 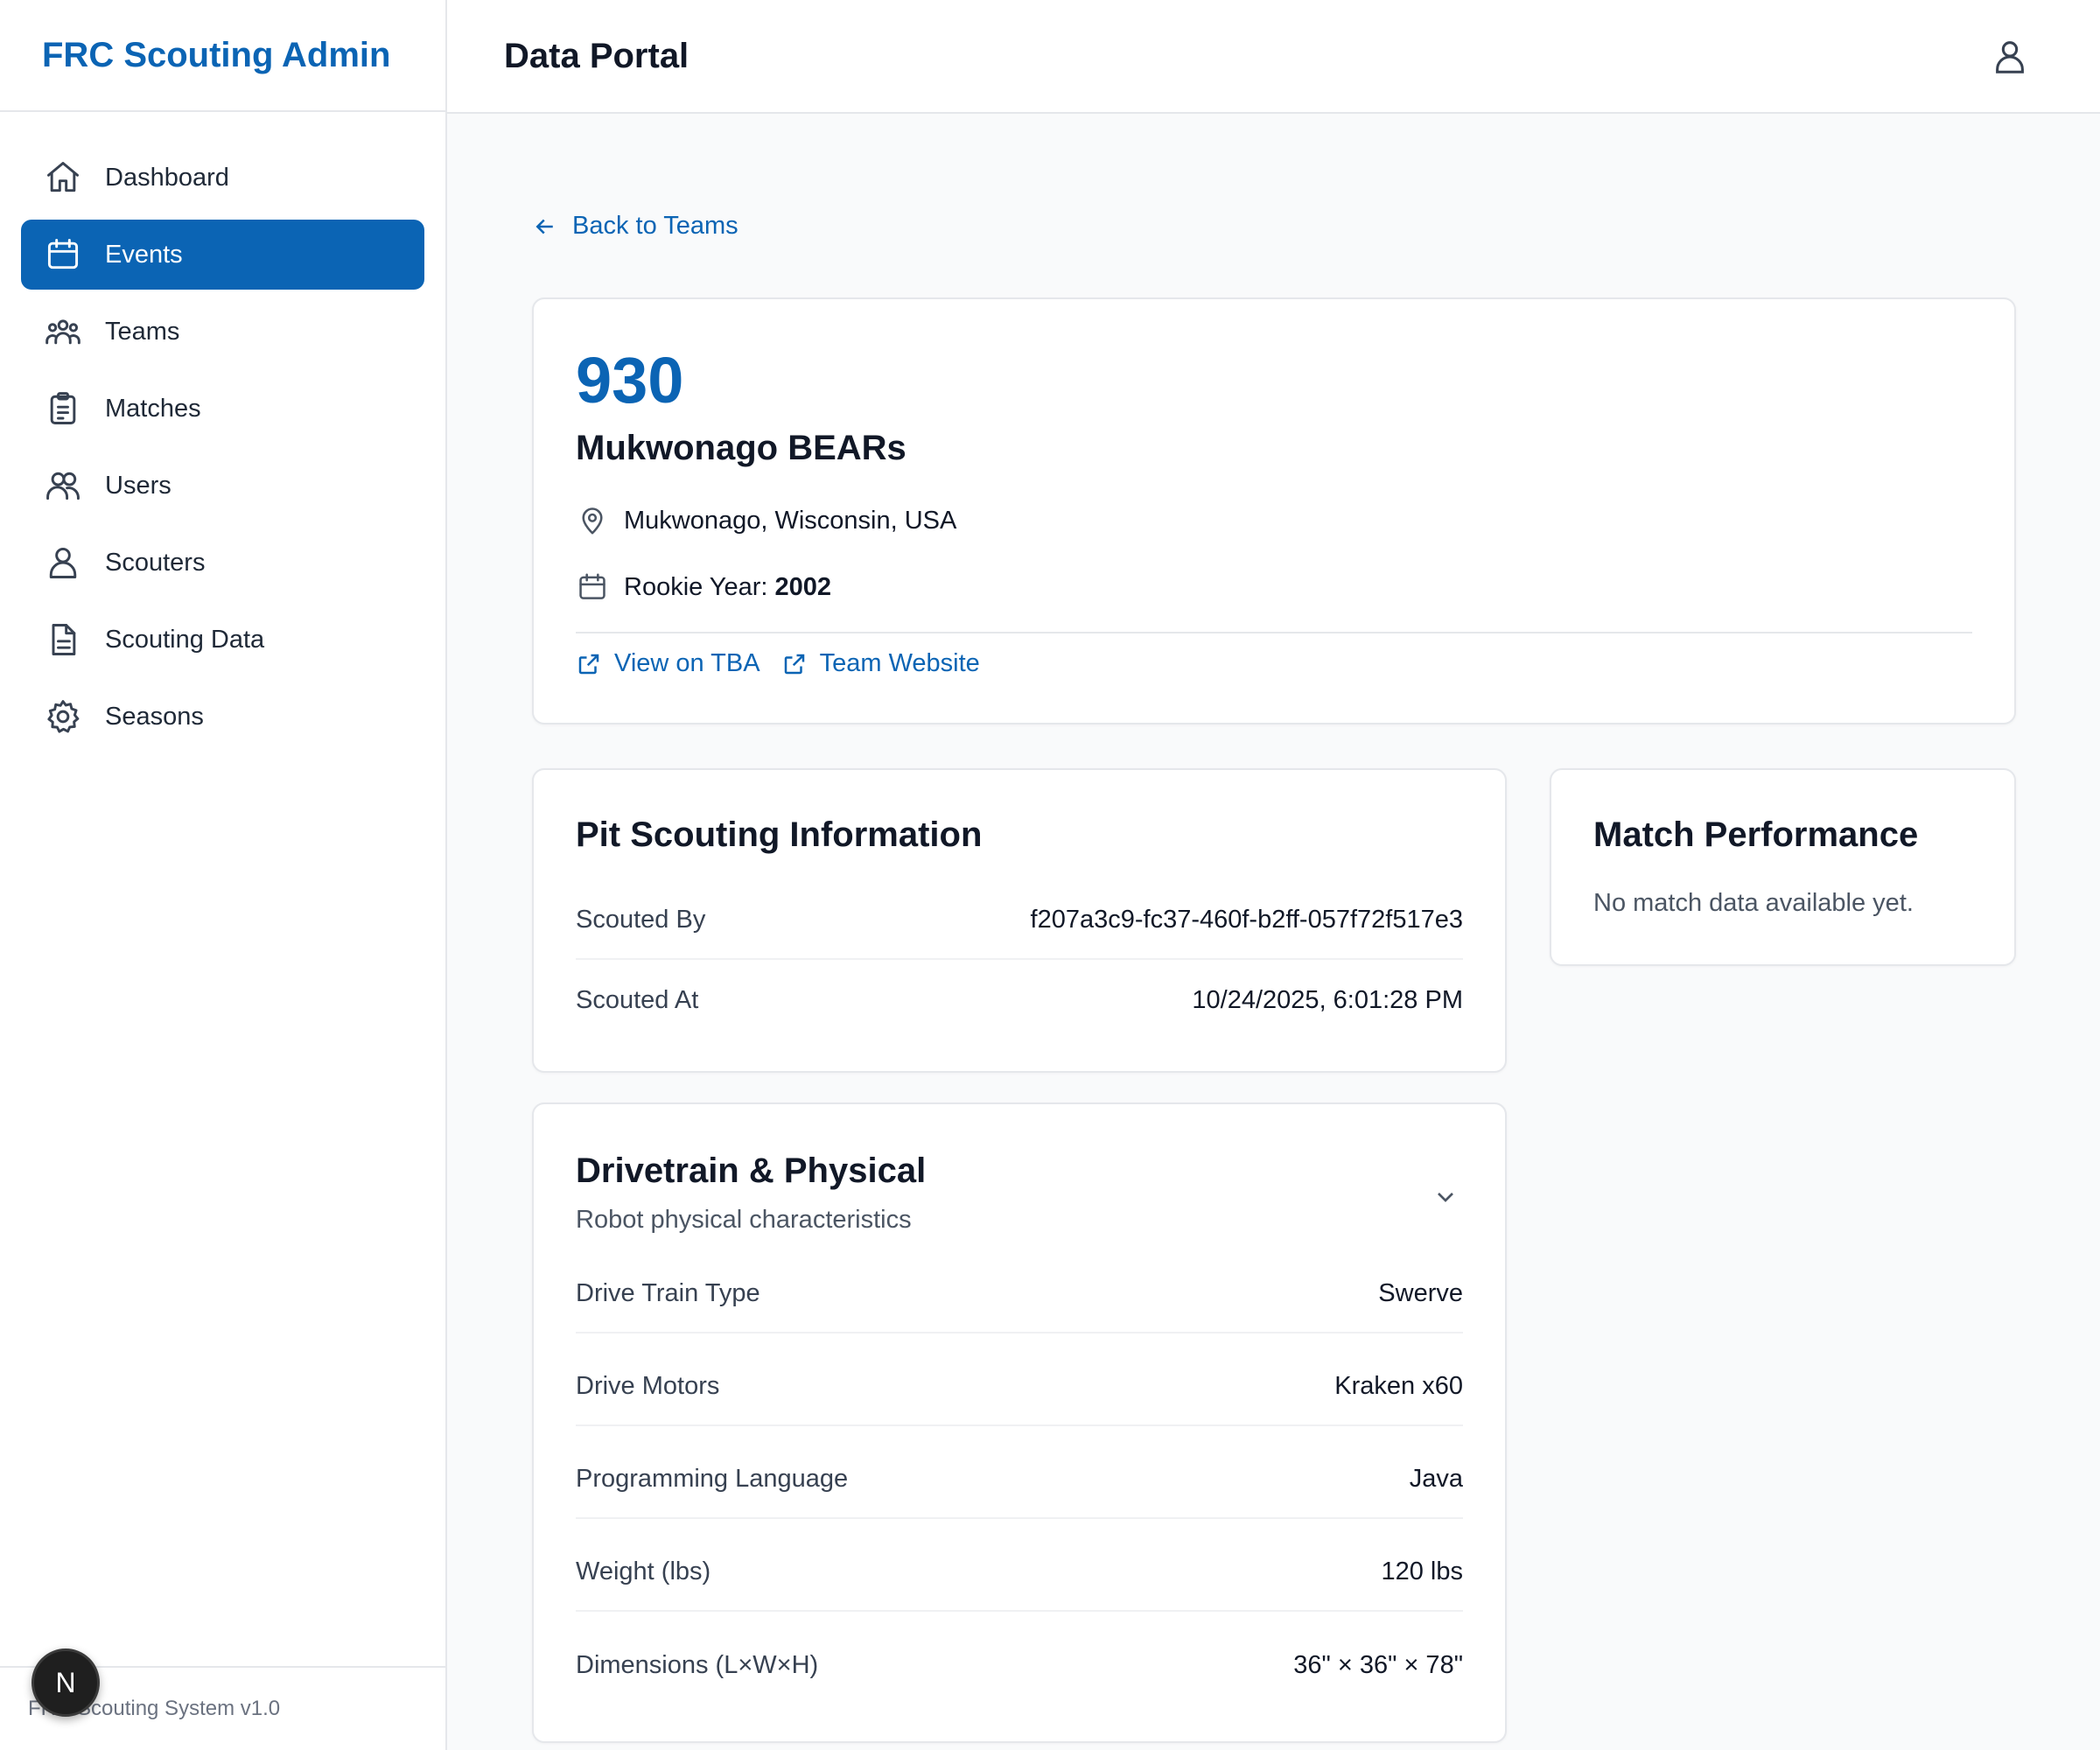 I want to click on field-value: Kraken x60, so click(x=1398, y=1385).